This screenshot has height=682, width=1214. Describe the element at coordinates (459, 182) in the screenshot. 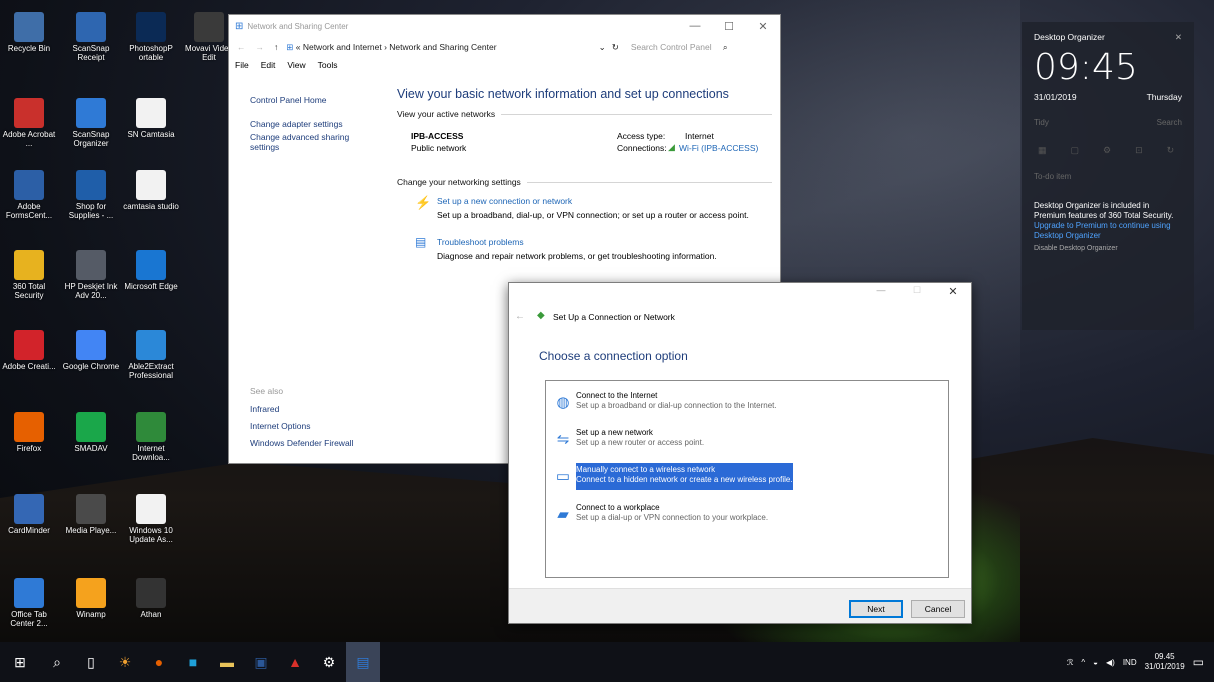

I see `change-settings-label: Change your networking settings` at that location.